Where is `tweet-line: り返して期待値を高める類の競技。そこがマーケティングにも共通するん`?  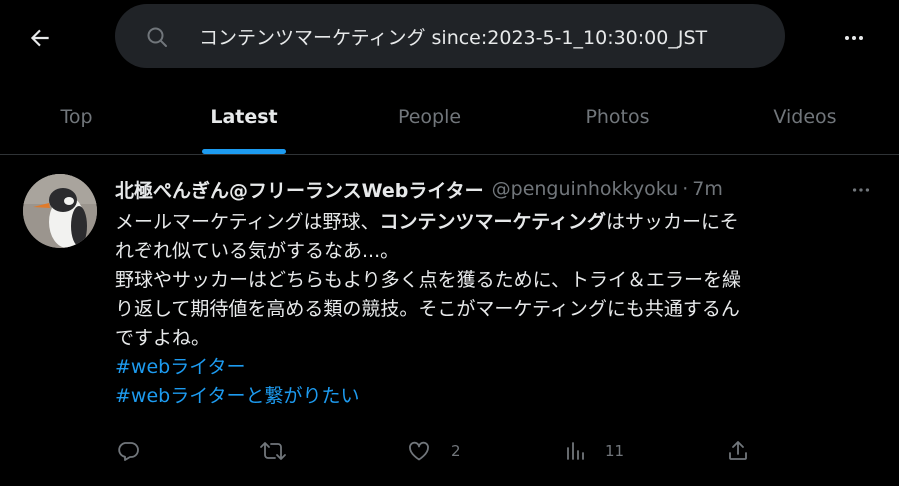 tweet-line: り返して期待値を高める類の競技。そこがマーケティングにも共通するん is located at coordinates (427, 309).